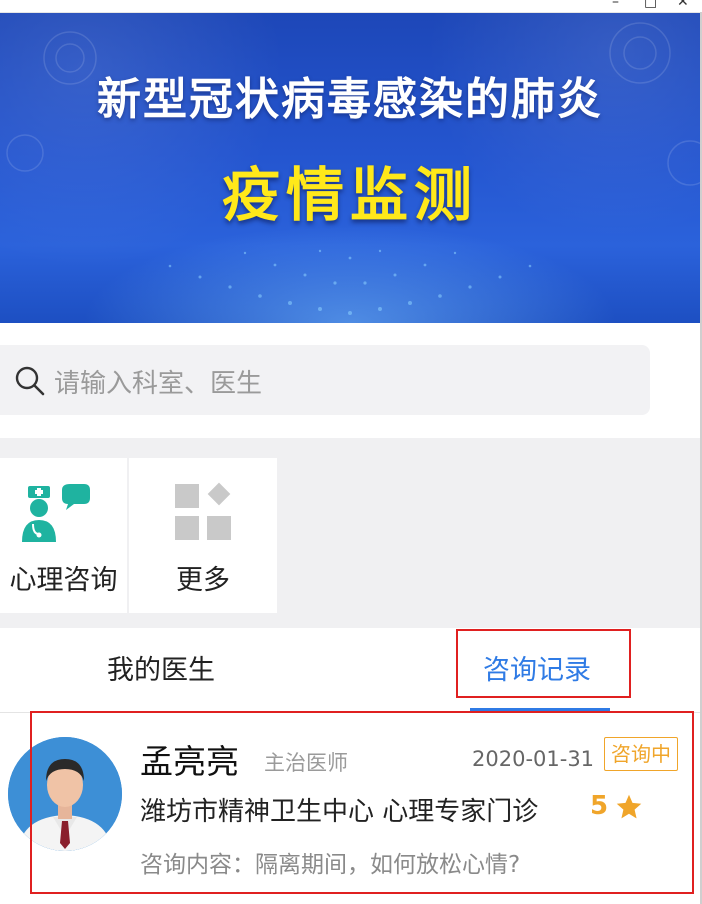 This screenshot has height=904, width=702. What do you see at coordinates (349, 195) in the screenshot?
I see `banner-subtitle: 疫情监测` at bounding box center [349, 195].